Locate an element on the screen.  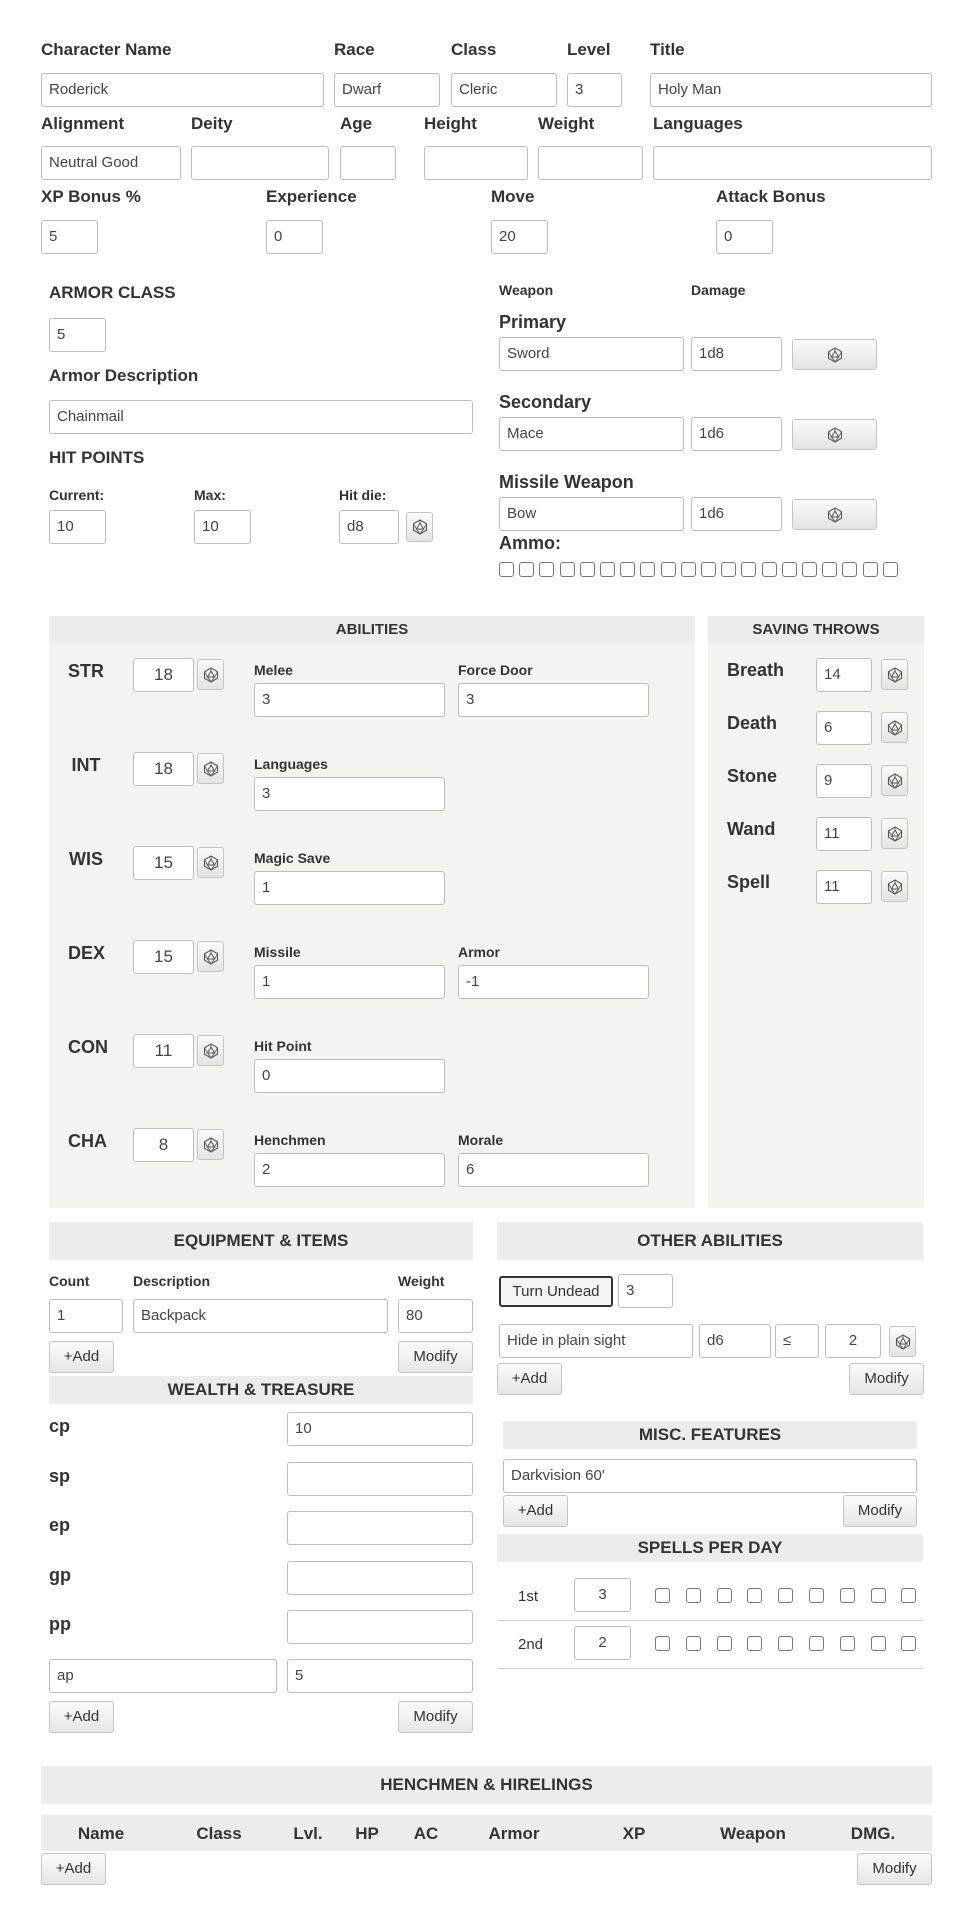
hit-die-input: d8 is located at coordinates (369, 527).